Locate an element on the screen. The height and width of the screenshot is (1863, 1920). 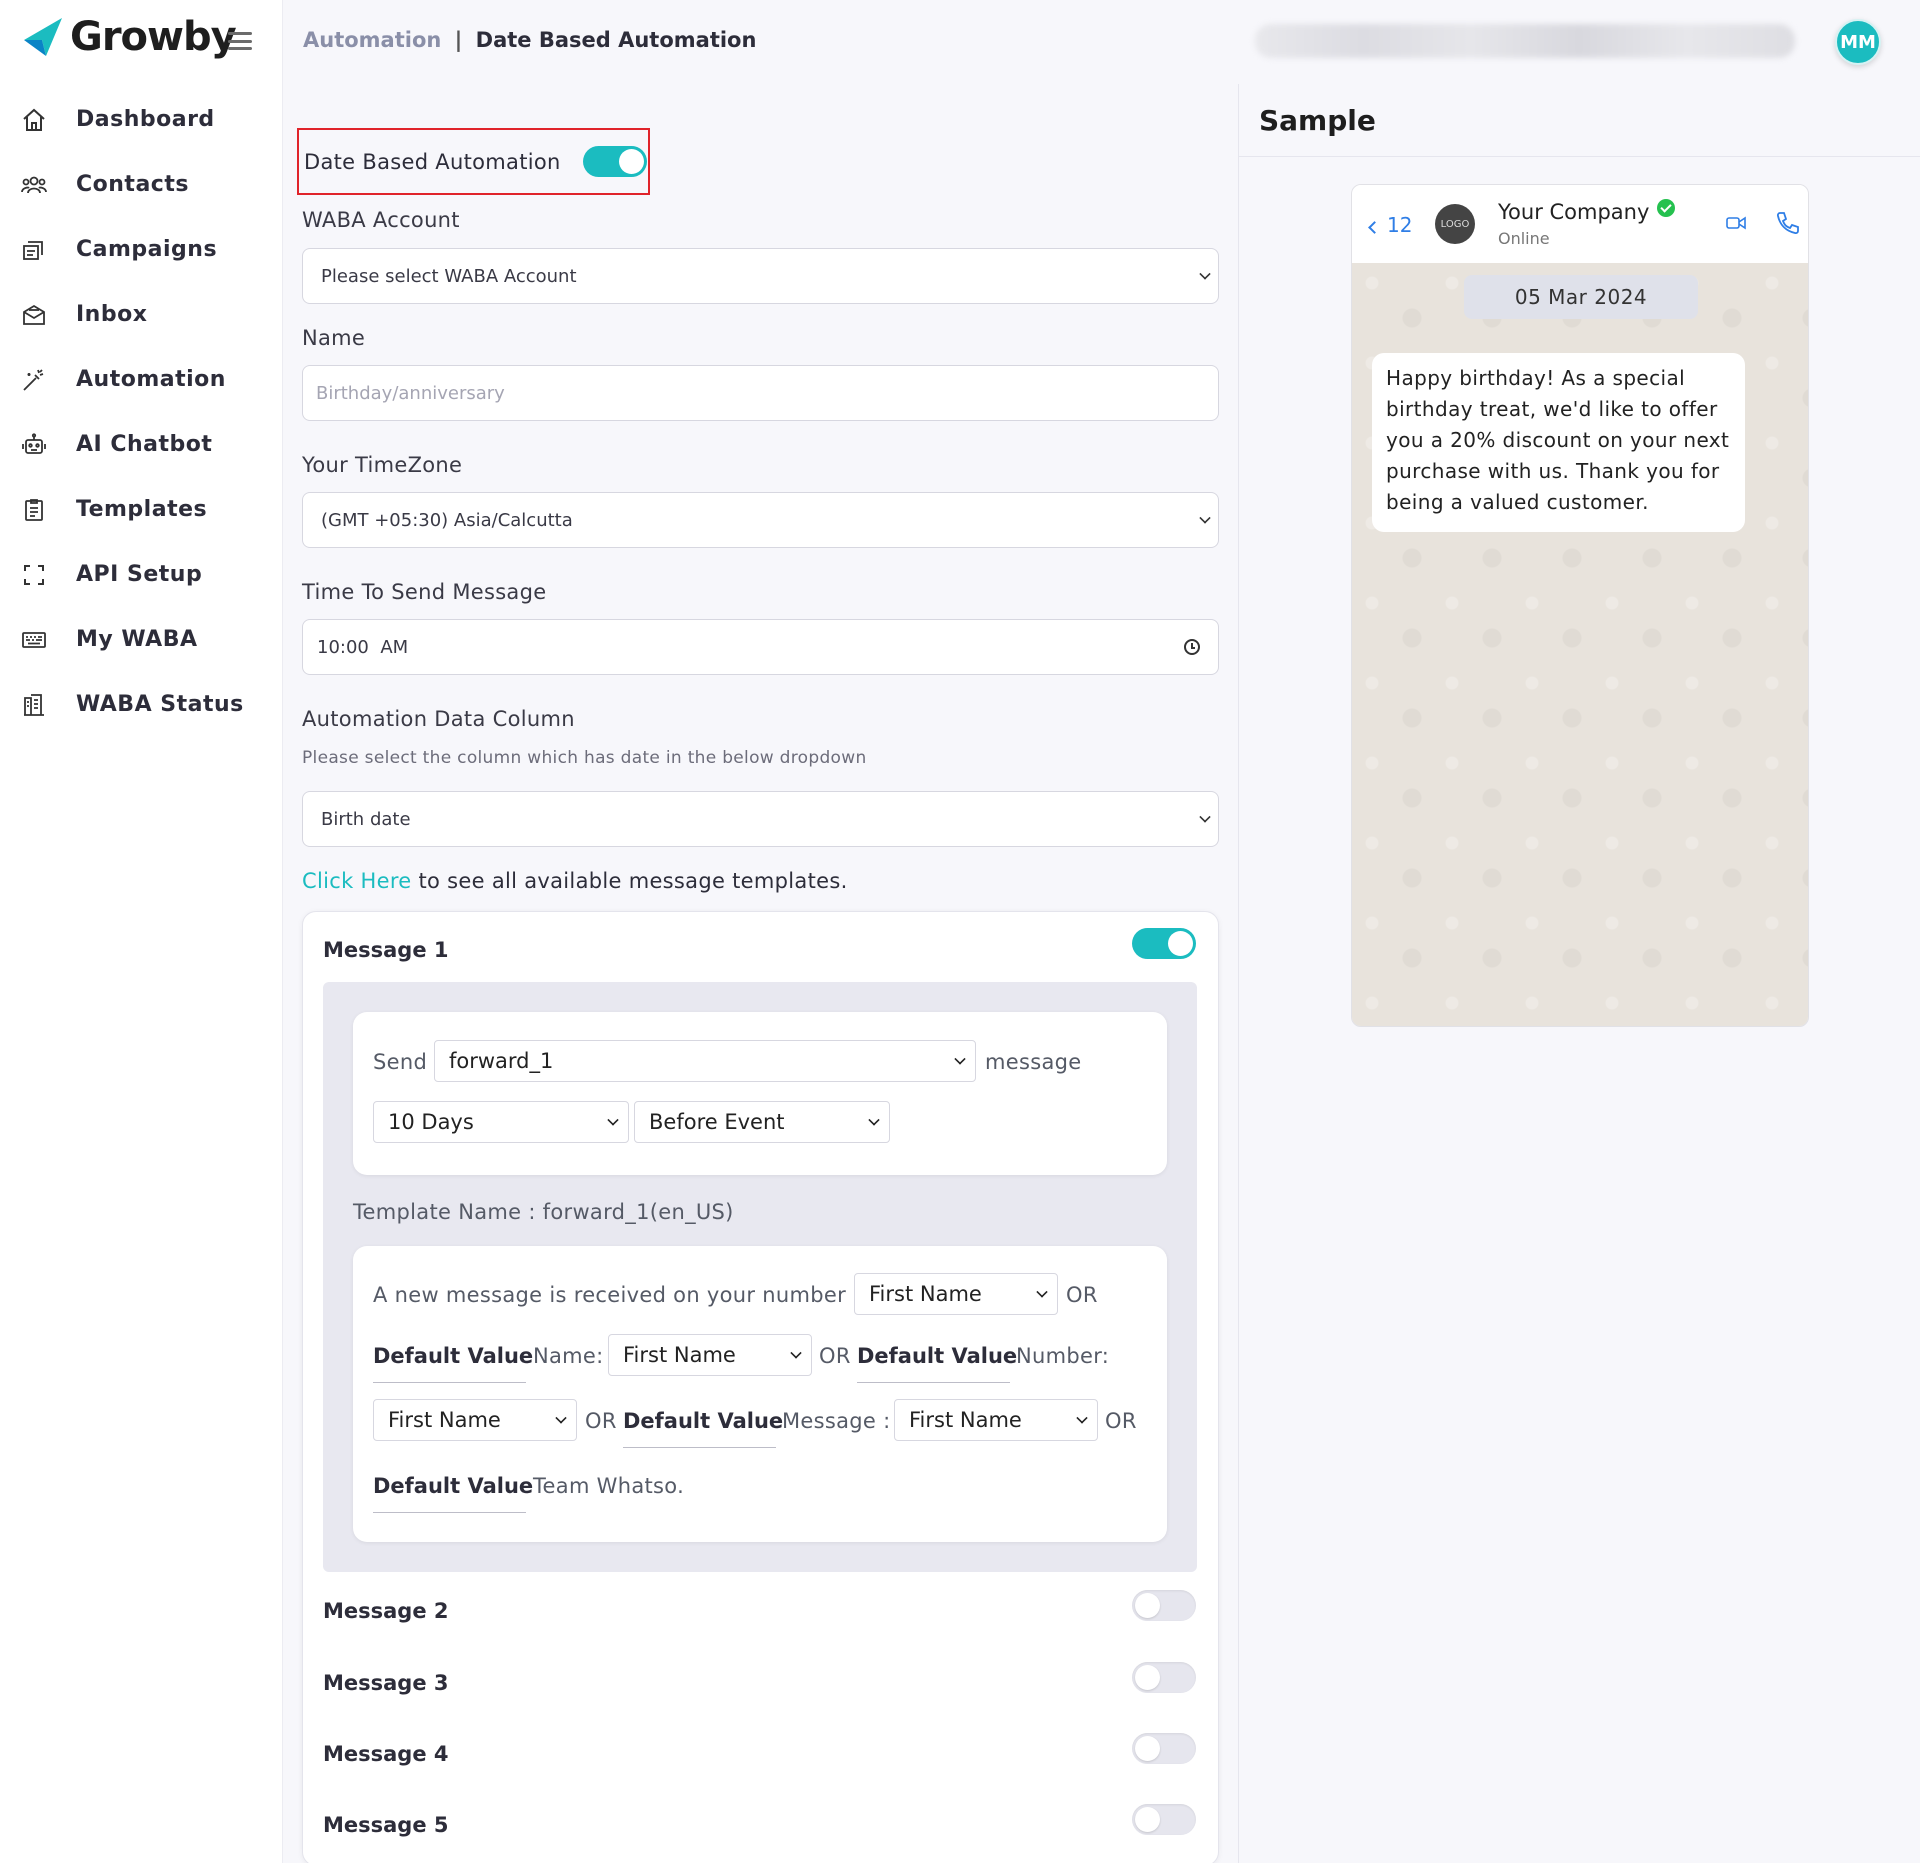
sidebar-item-label: Dashboard is located at coordinates (145, 119).